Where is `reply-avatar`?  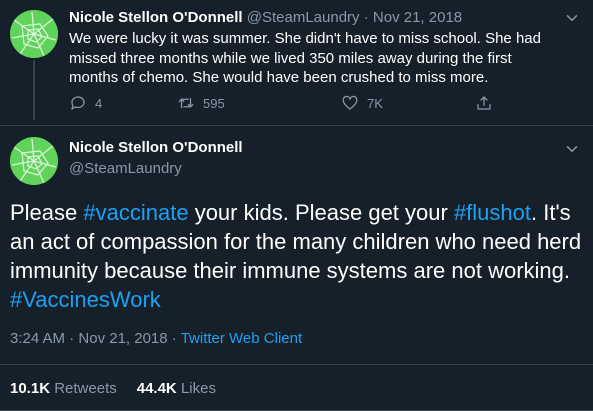
reply-avatar is located at coordinates (34, 34).